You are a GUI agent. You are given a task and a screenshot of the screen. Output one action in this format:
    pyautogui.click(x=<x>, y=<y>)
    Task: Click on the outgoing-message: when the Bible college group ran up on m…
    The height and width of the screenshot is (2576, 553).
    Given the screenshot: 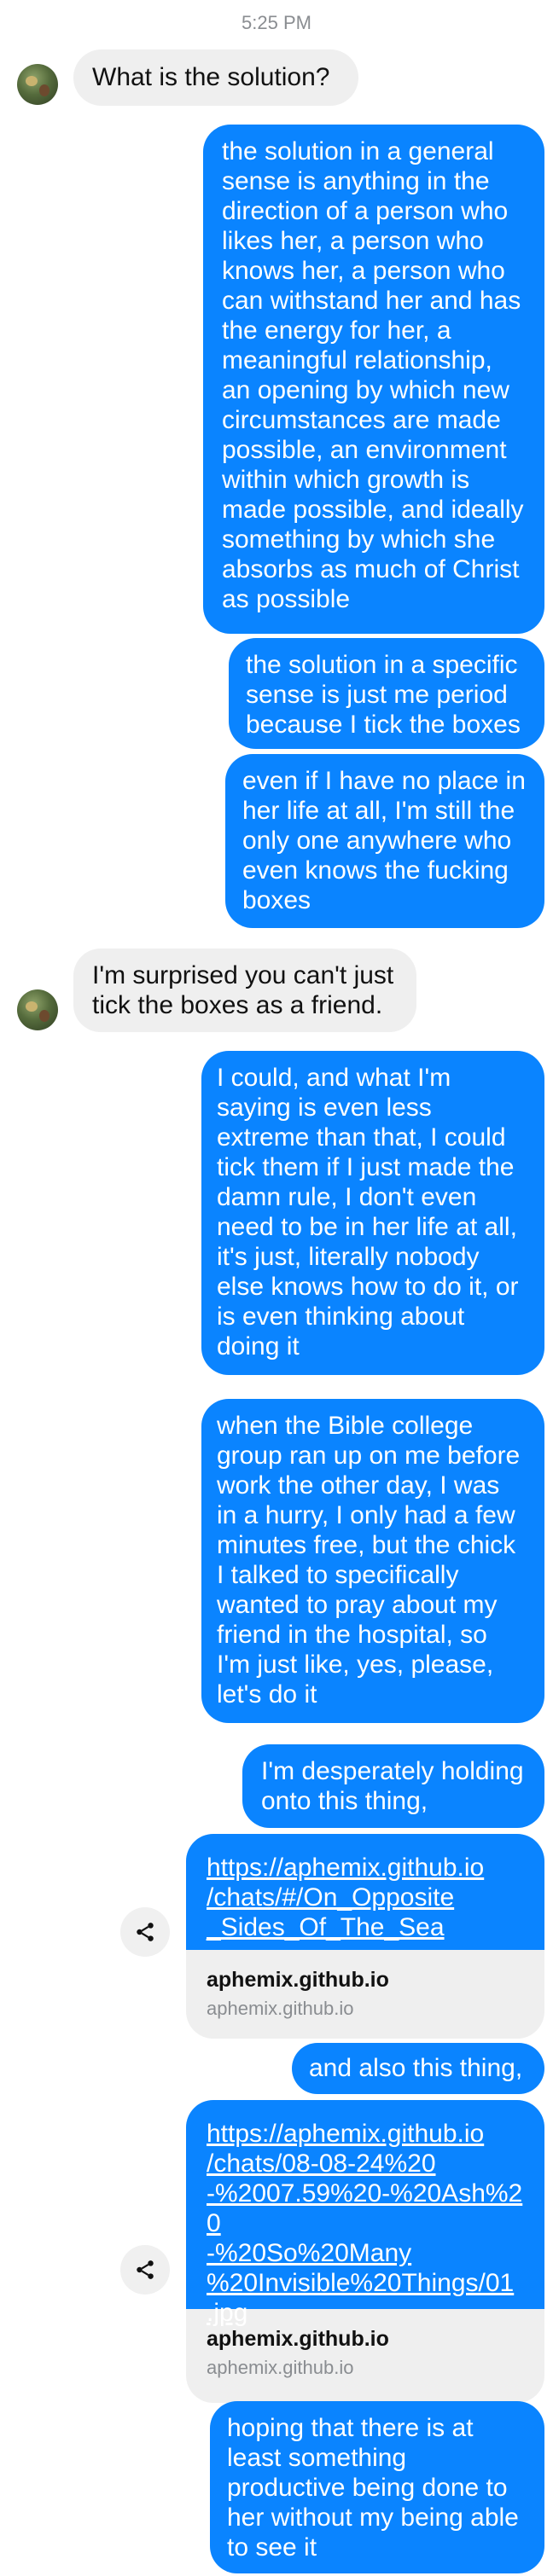 What is the action you would take?
    pyautogui.click(x=372, y=1561)
    